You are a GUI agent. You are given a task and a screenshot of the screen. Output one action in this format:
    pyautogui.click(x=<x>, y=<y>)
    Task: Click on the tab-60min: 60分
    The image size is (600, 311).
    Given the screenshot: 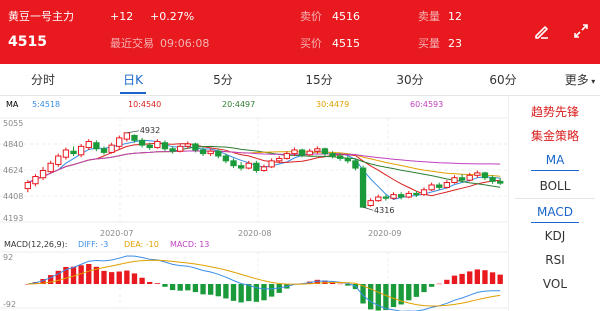 What is the action you would take?
    pyautogui.click(x=503, y=80)
    